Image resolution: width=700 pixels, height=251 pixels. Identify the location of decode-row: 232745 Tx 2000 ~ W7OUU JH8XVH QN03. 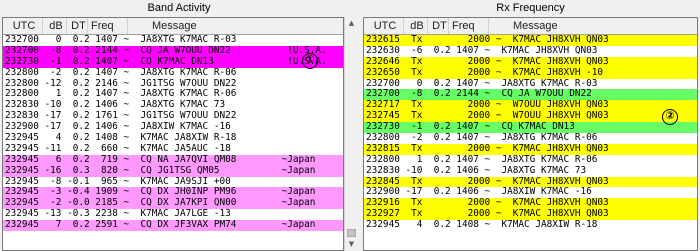
(530, 117).